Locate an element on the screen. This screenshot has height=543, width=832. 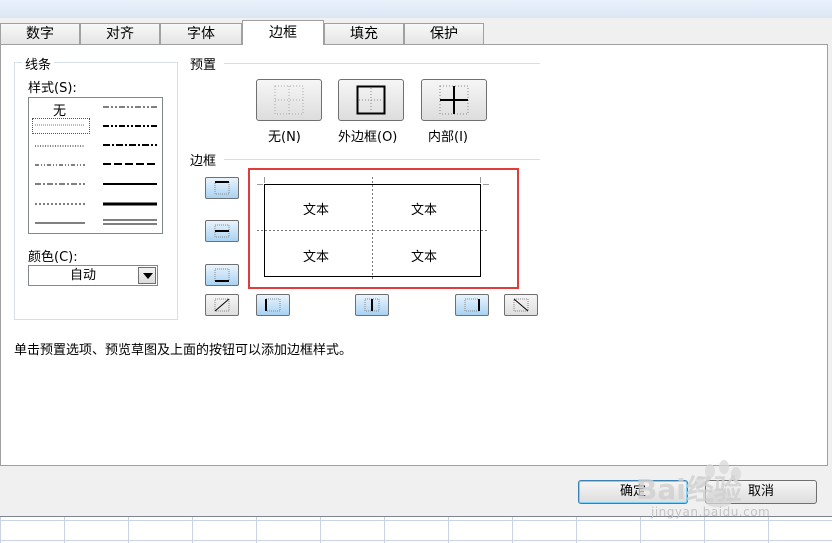
border-divider is located at coordinates (382, 159).